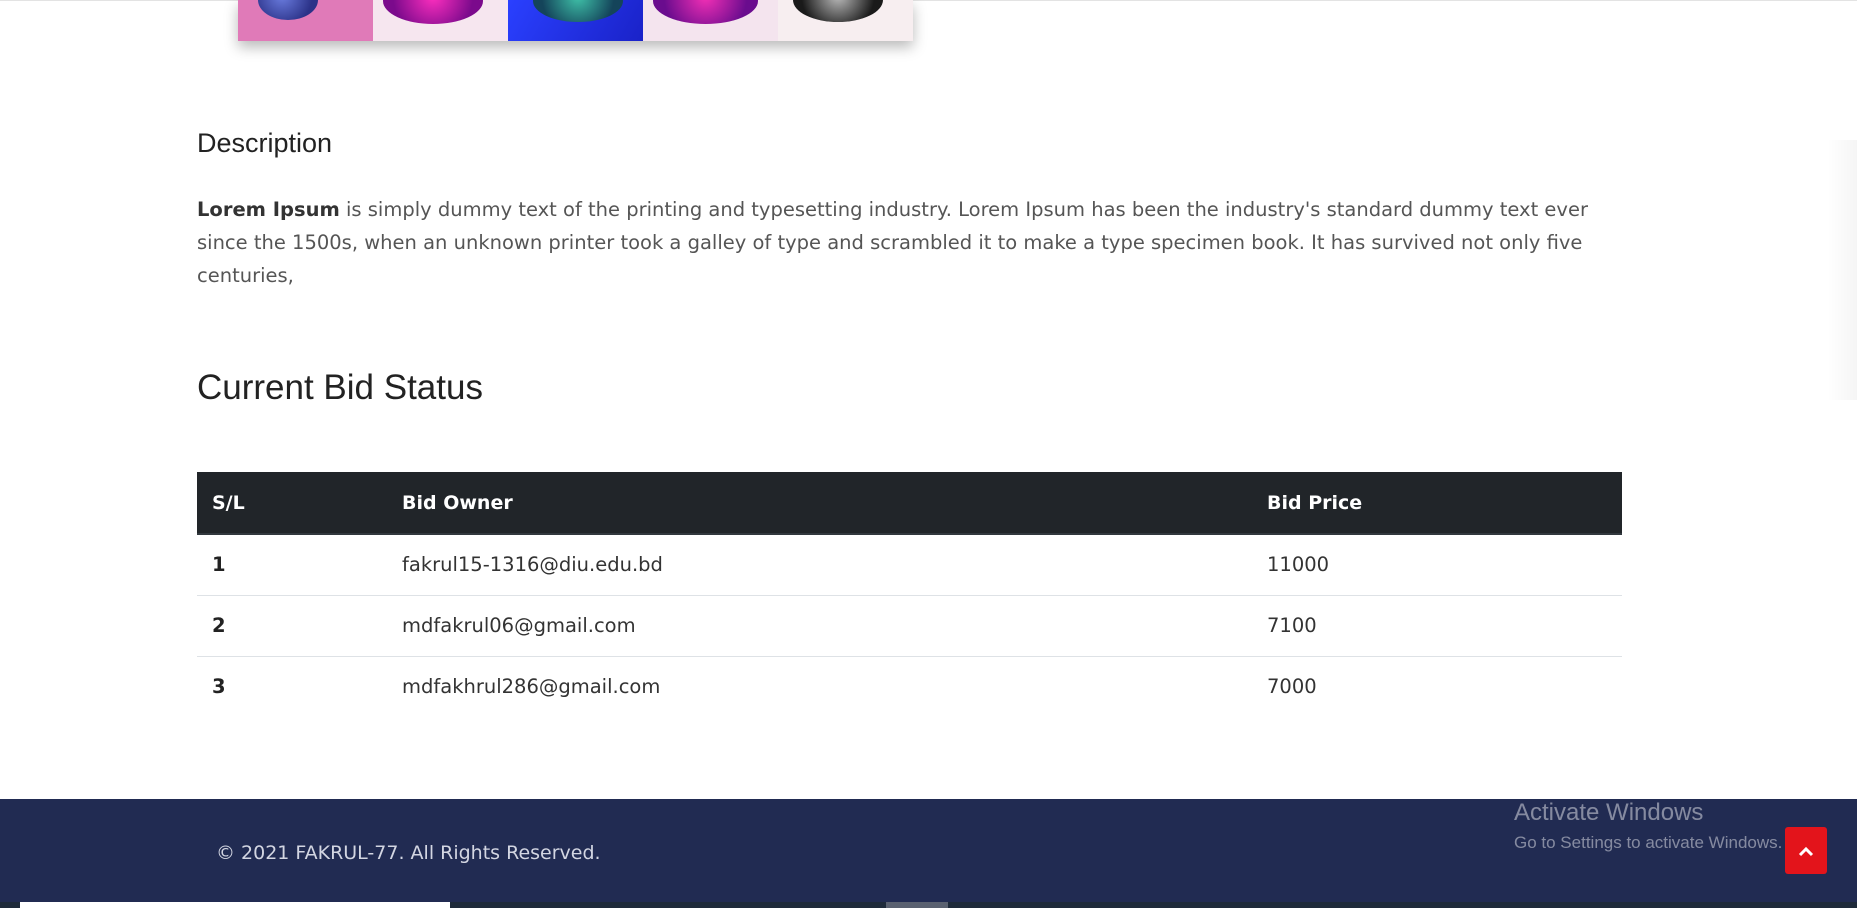  What do you see at coordinates (1437, 565) in the screenshot?
I see `cell-bid-price: 11000` at bounding box center [1437, 565].